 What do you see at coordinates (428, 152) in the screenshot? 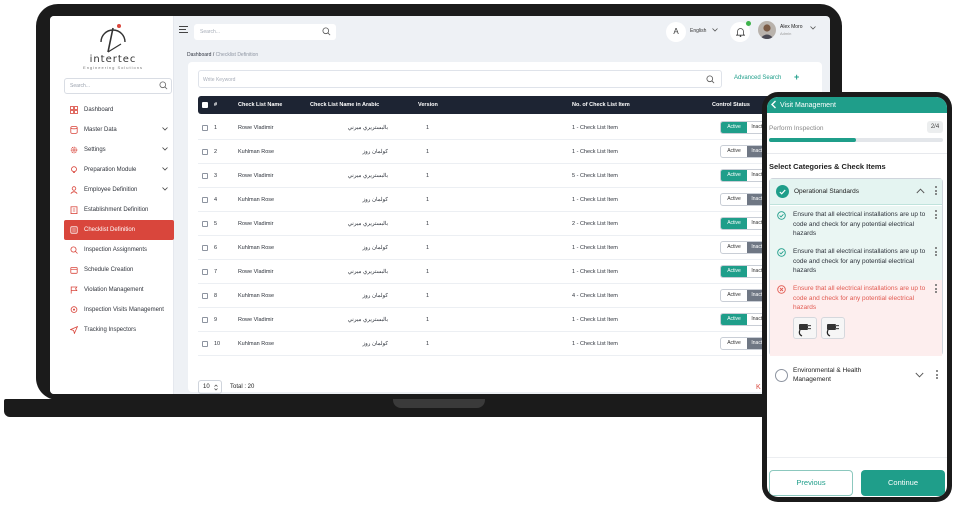
I see `row-version: 1` at bounding box center [428, 152].